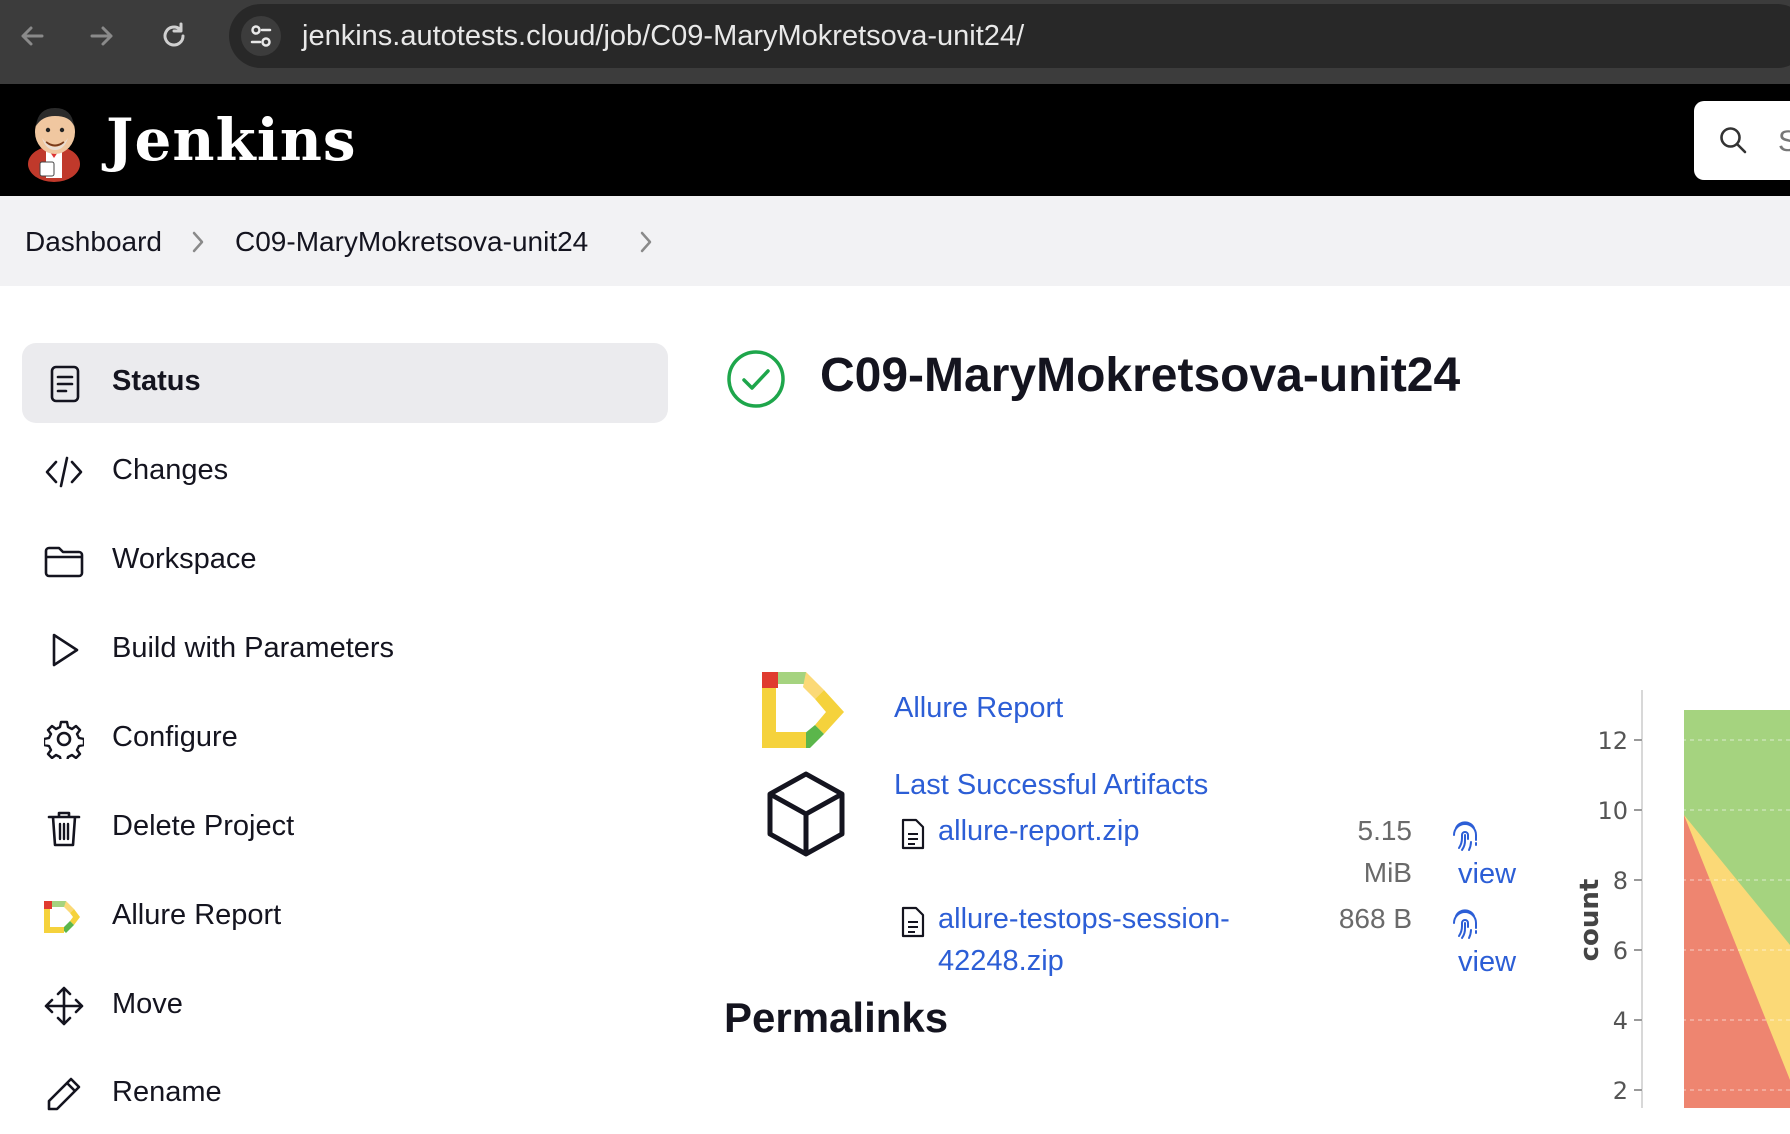 The width and height of the screenshot is (1790, 1134). Describe the element at coordinates (1620, 951) in the screenshot. I see `y-tick-label: 6` at that location.